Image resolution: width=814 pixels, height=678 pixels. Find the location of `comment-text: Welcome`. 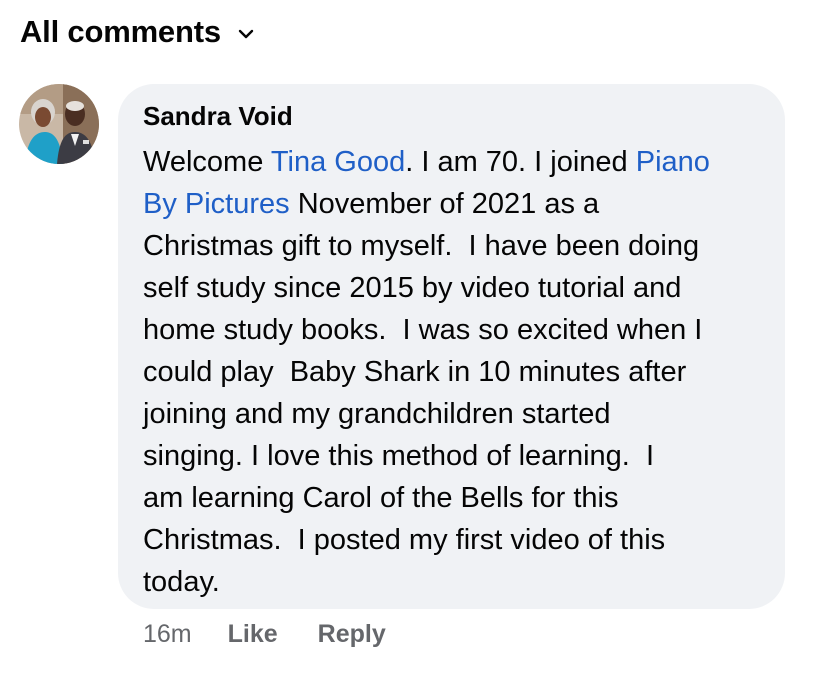

comment-text: Welcome is located at coordinates (207, 162).